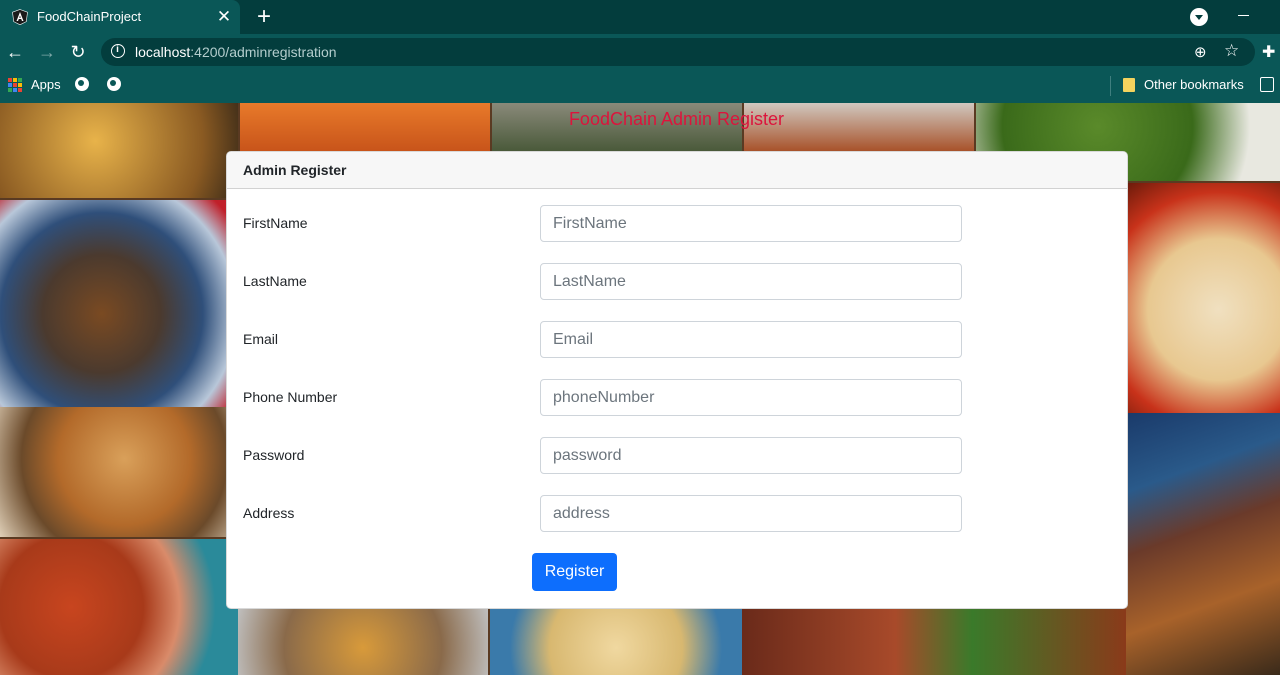  I want to click on tab-title: FoodChainProject, so click(89, 16).